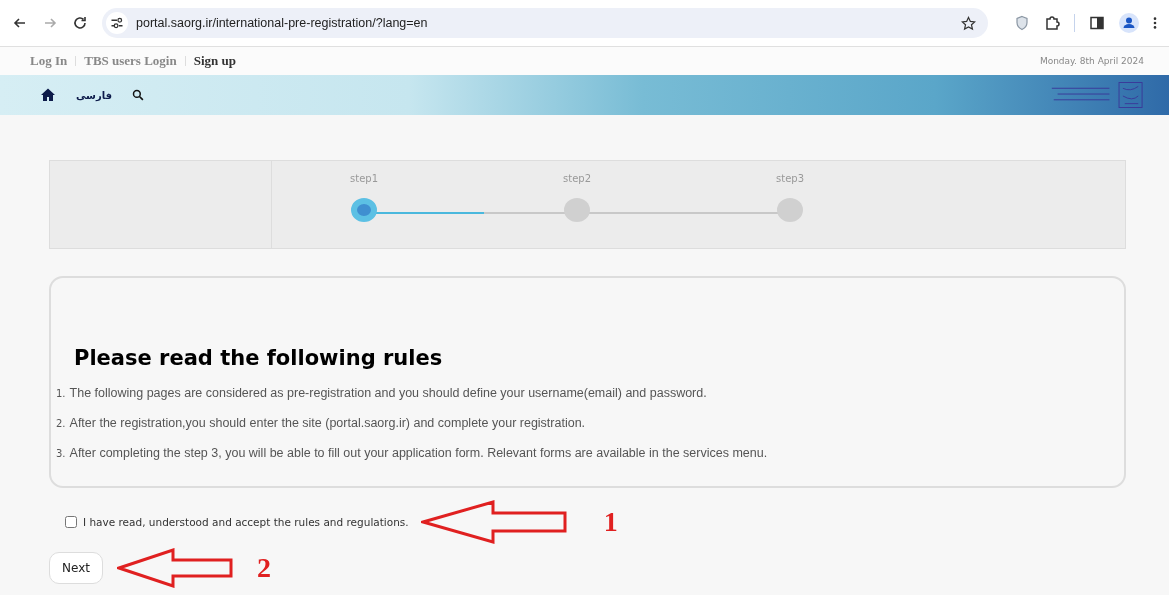 This screenshot has width=1169, height=595. What do you see at coordinates (1052, 23) in the screenshot?
I see `puzzle-icon` at bounding box center [1052, 23].